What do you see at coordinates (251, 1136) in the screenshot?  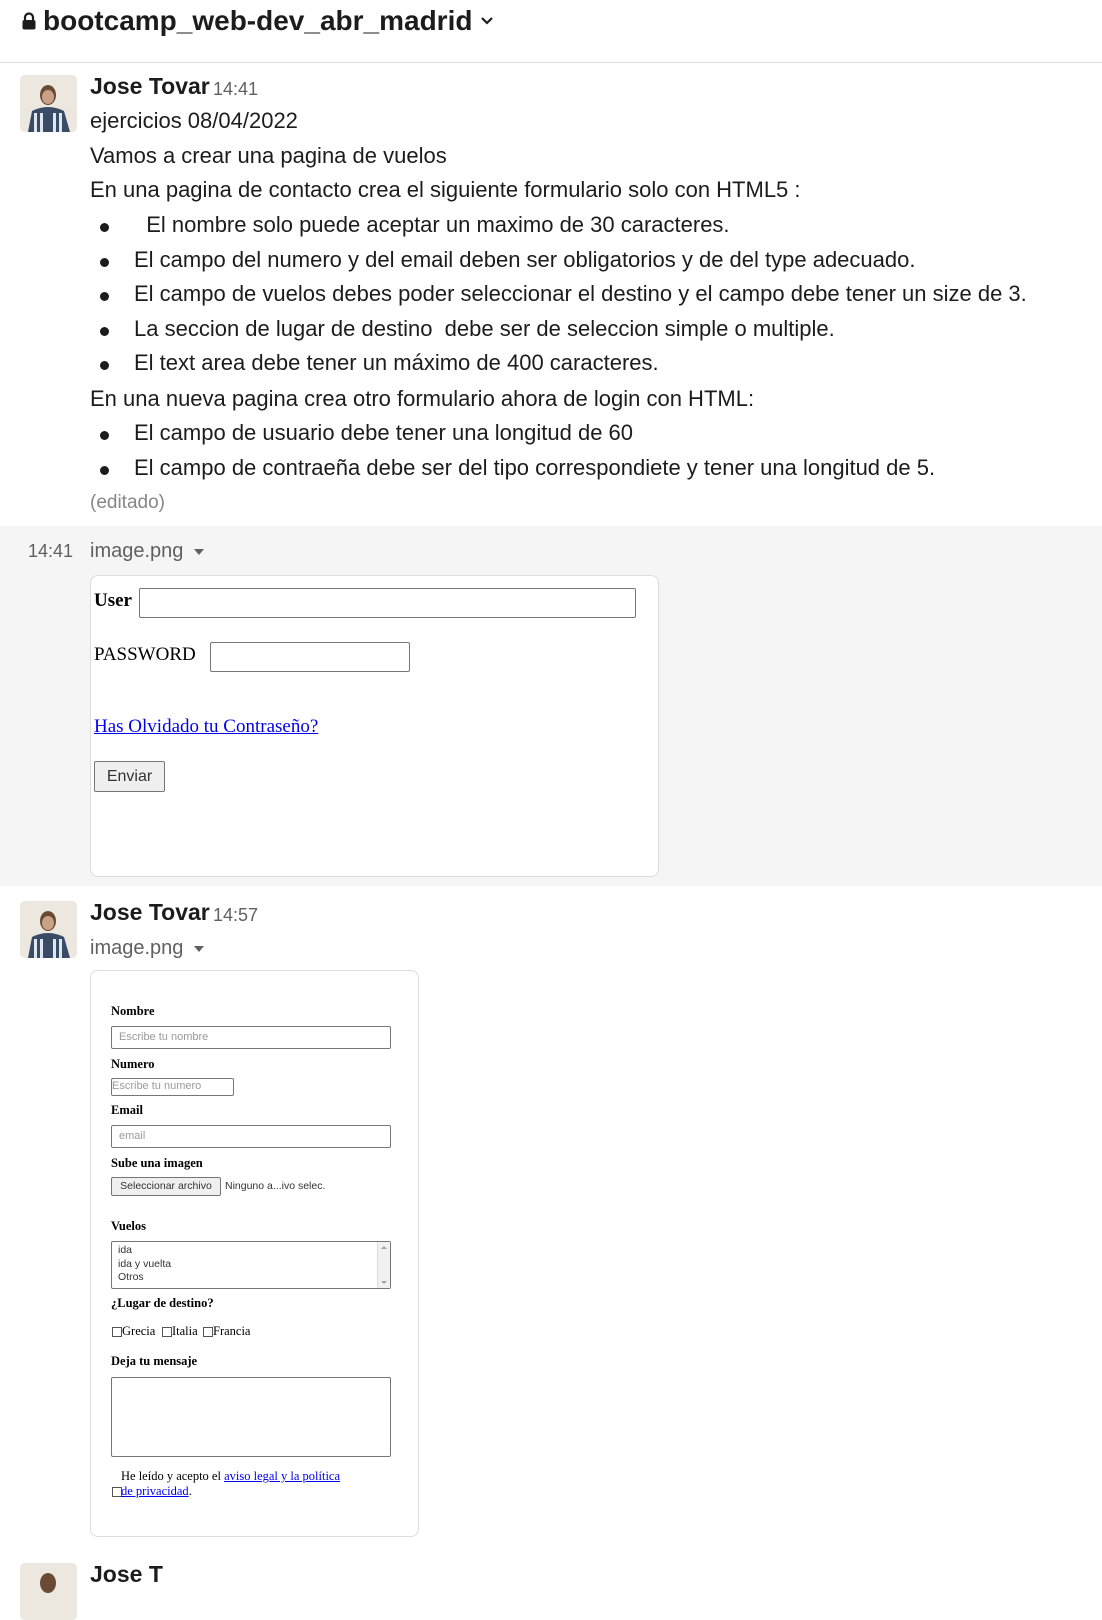 I see `email-input` at bounding box center [251, 1136].